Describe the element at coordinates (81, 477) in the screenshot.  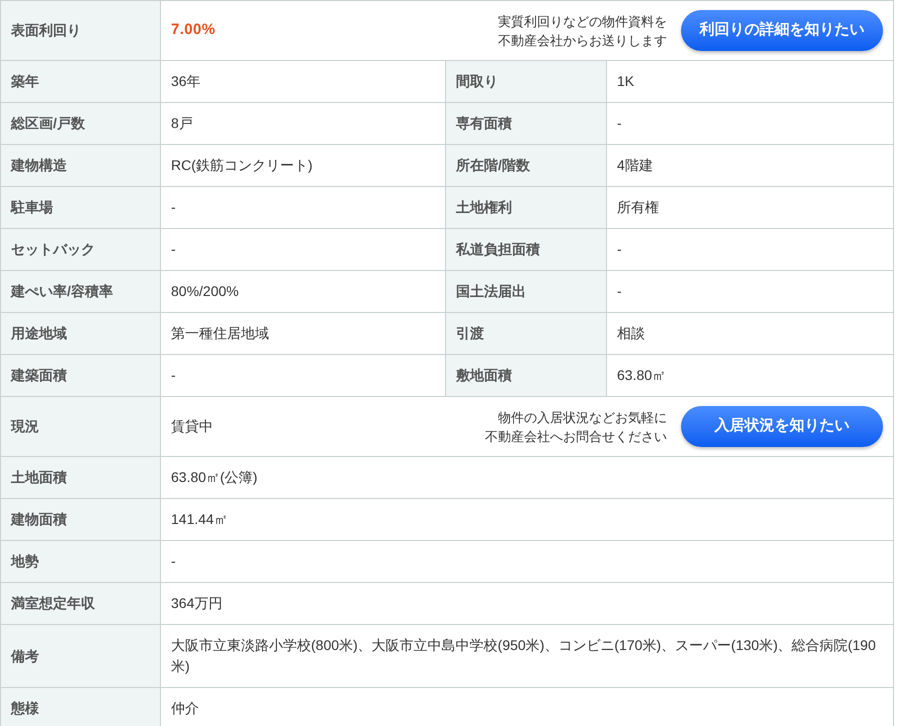
I see `row-label: 土地面積` at that location.